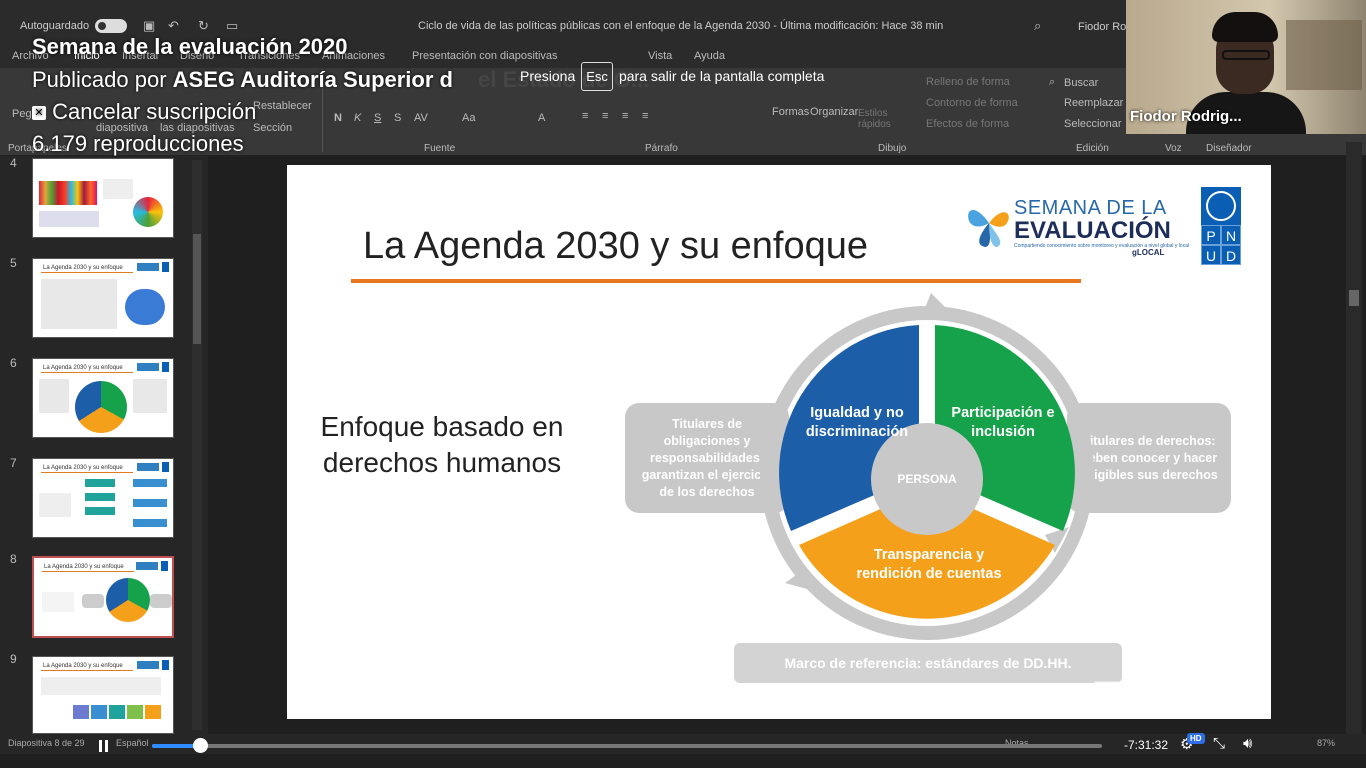 The image size is (1366, 768). What do you see at coordinates (548, 76) in the screenshot?
I see `fullscreen-hint-before: Presiona` at bounding box center [548, 76].